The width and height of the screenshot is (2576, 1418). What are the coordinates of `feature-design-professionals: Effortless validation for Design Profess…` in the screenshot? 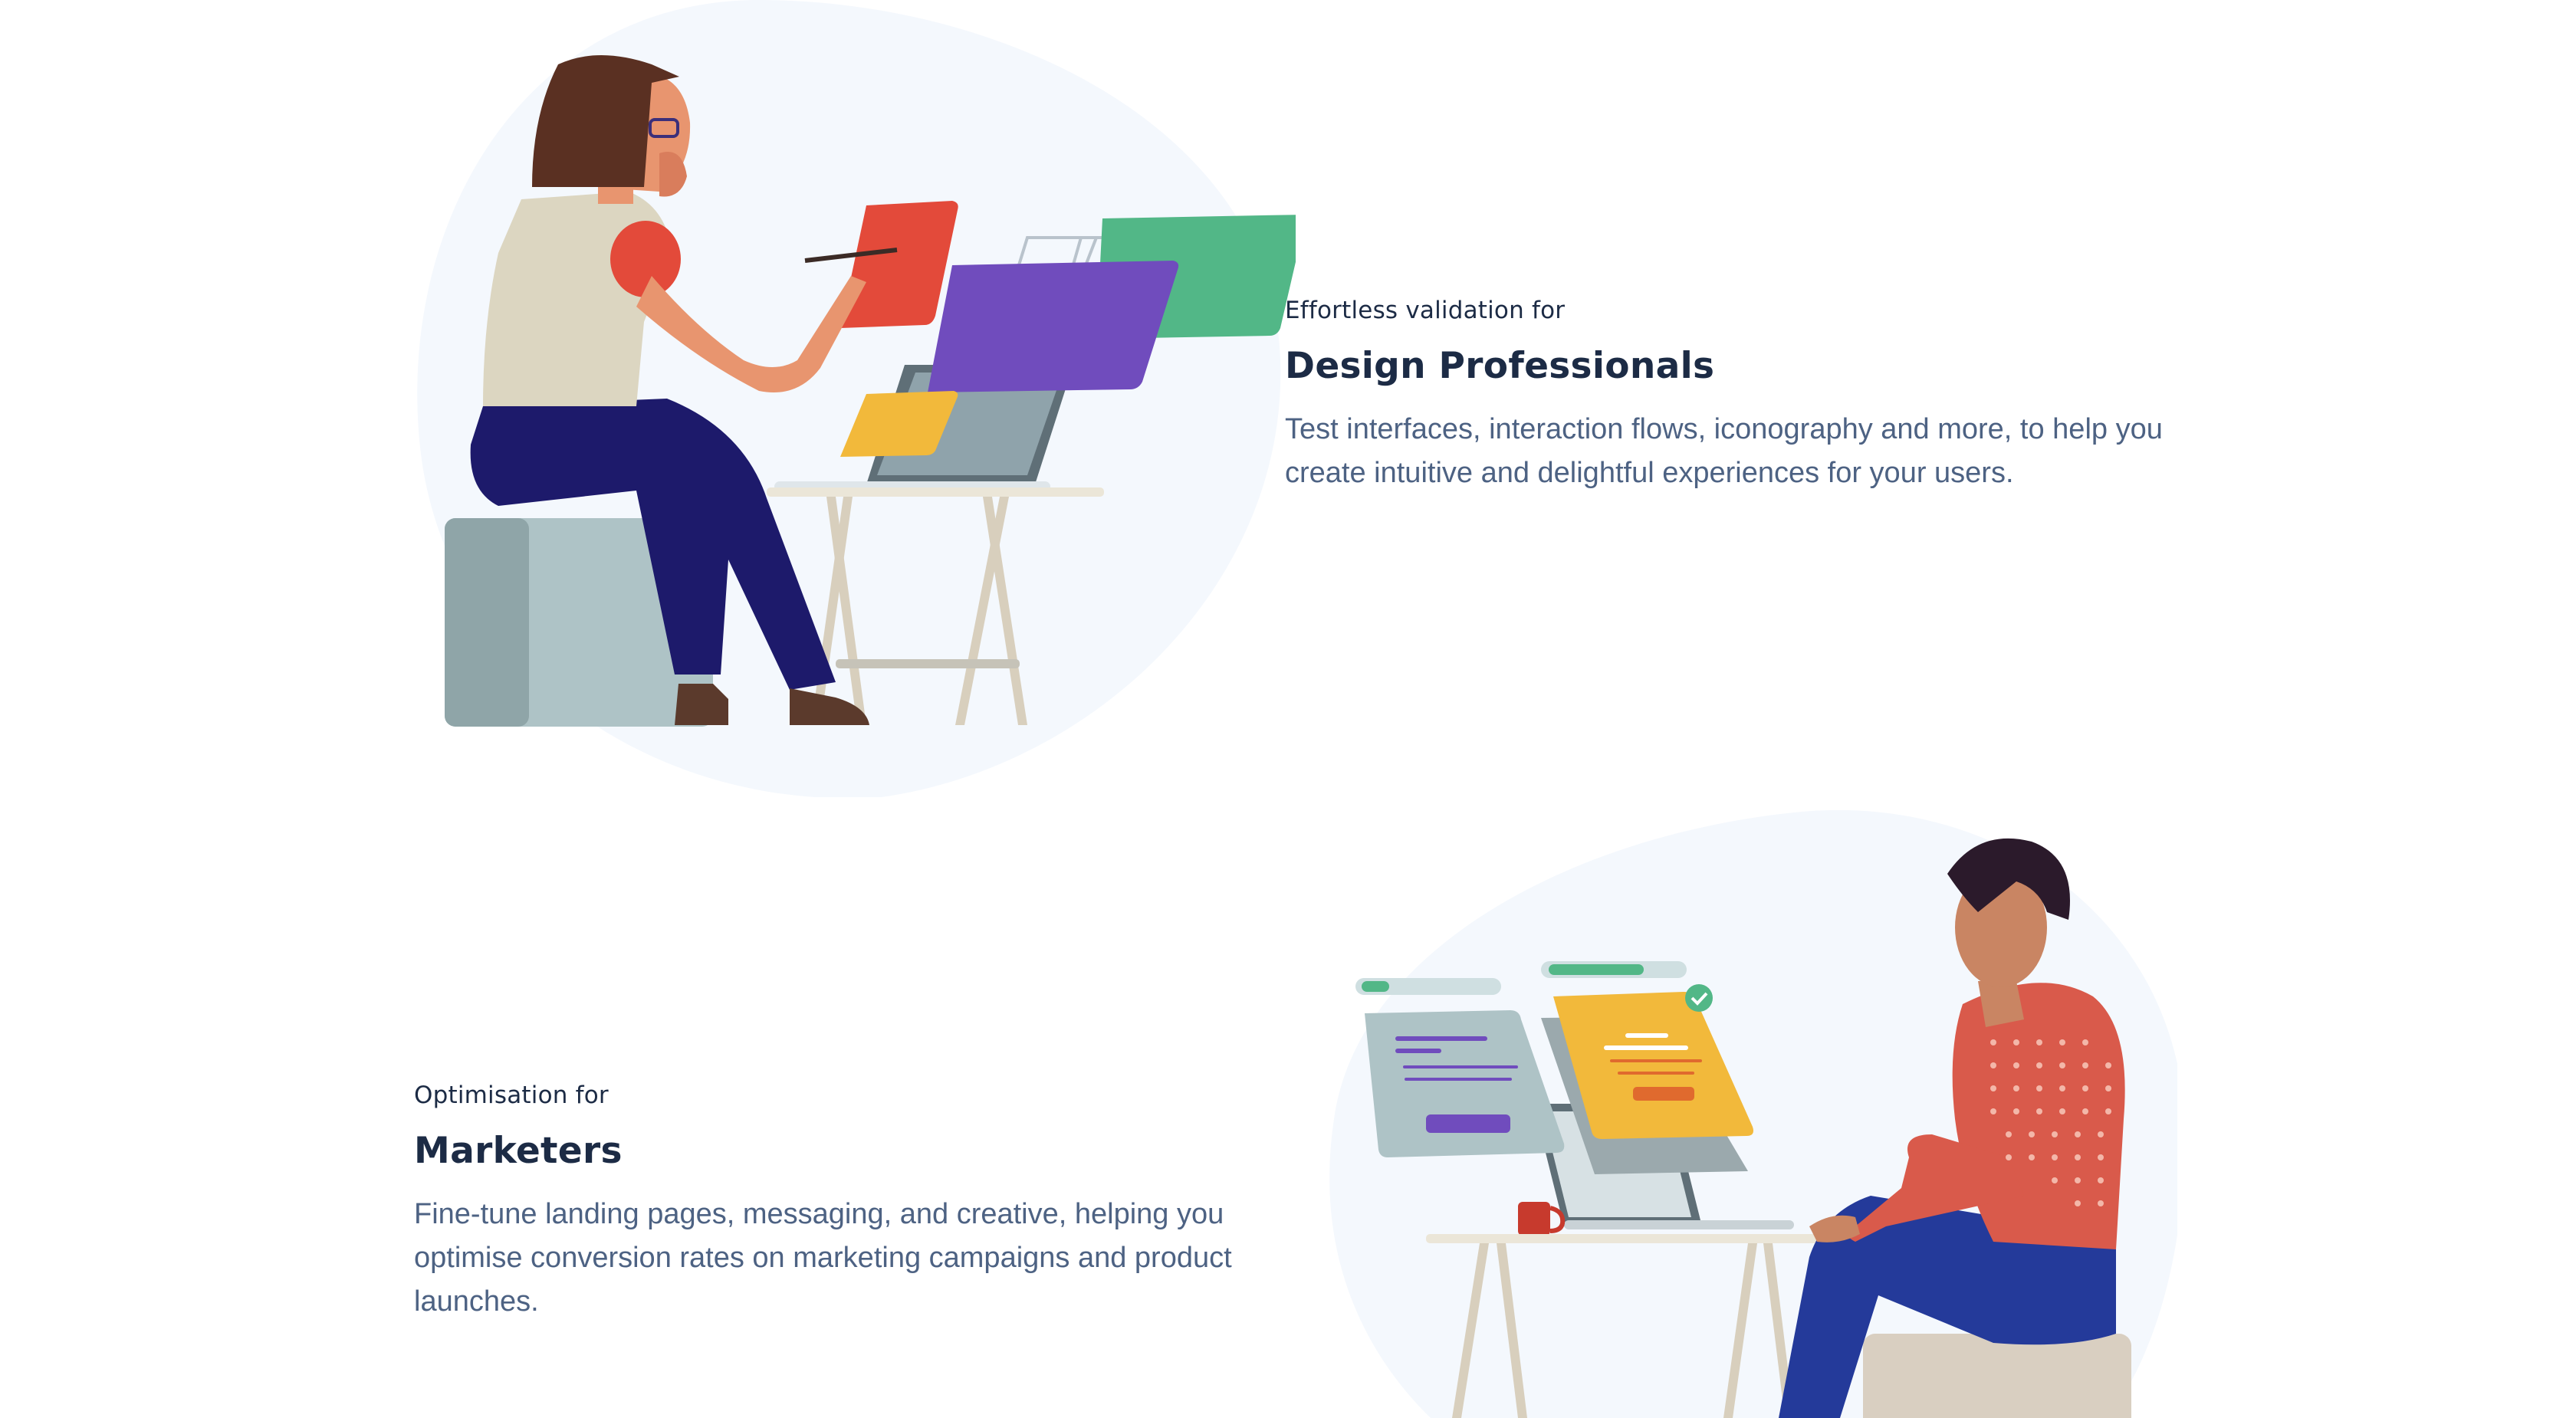 It's located at (1745, 394).